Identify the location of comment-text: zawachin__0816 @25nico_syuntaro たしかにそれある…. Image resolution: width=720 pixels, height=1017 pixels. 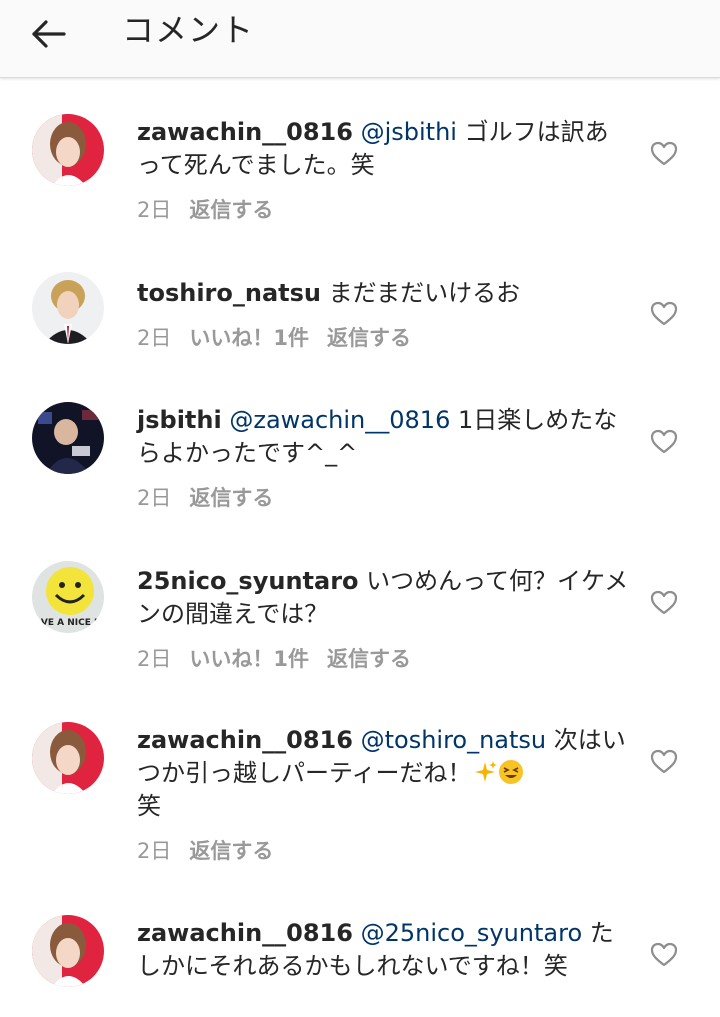
(384, 950).